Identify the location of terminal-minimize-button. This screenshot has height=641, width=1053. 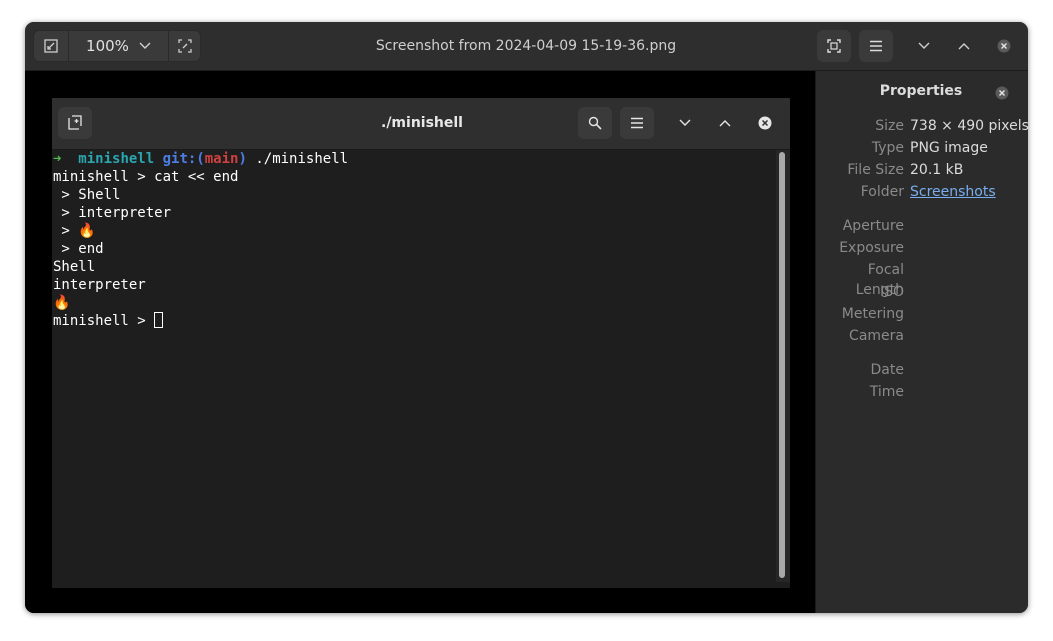
(685, 123).